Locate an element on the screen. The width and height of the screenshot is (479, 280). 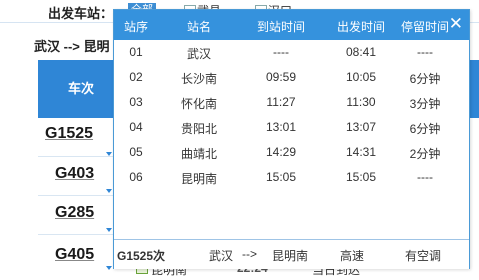
stop-seq: 06 is located at coordinates (136, 177).